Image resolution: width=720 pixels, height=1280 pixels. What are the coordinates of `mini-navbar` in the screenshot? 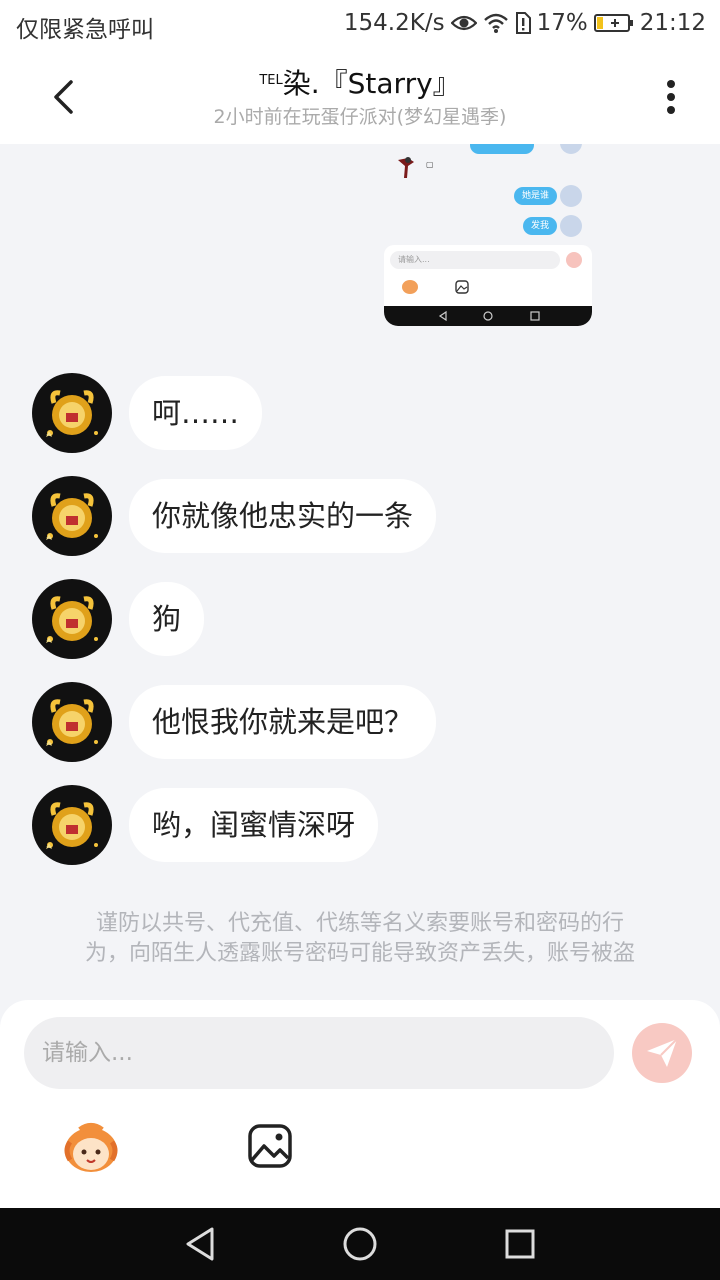 It's located at (488, 316).